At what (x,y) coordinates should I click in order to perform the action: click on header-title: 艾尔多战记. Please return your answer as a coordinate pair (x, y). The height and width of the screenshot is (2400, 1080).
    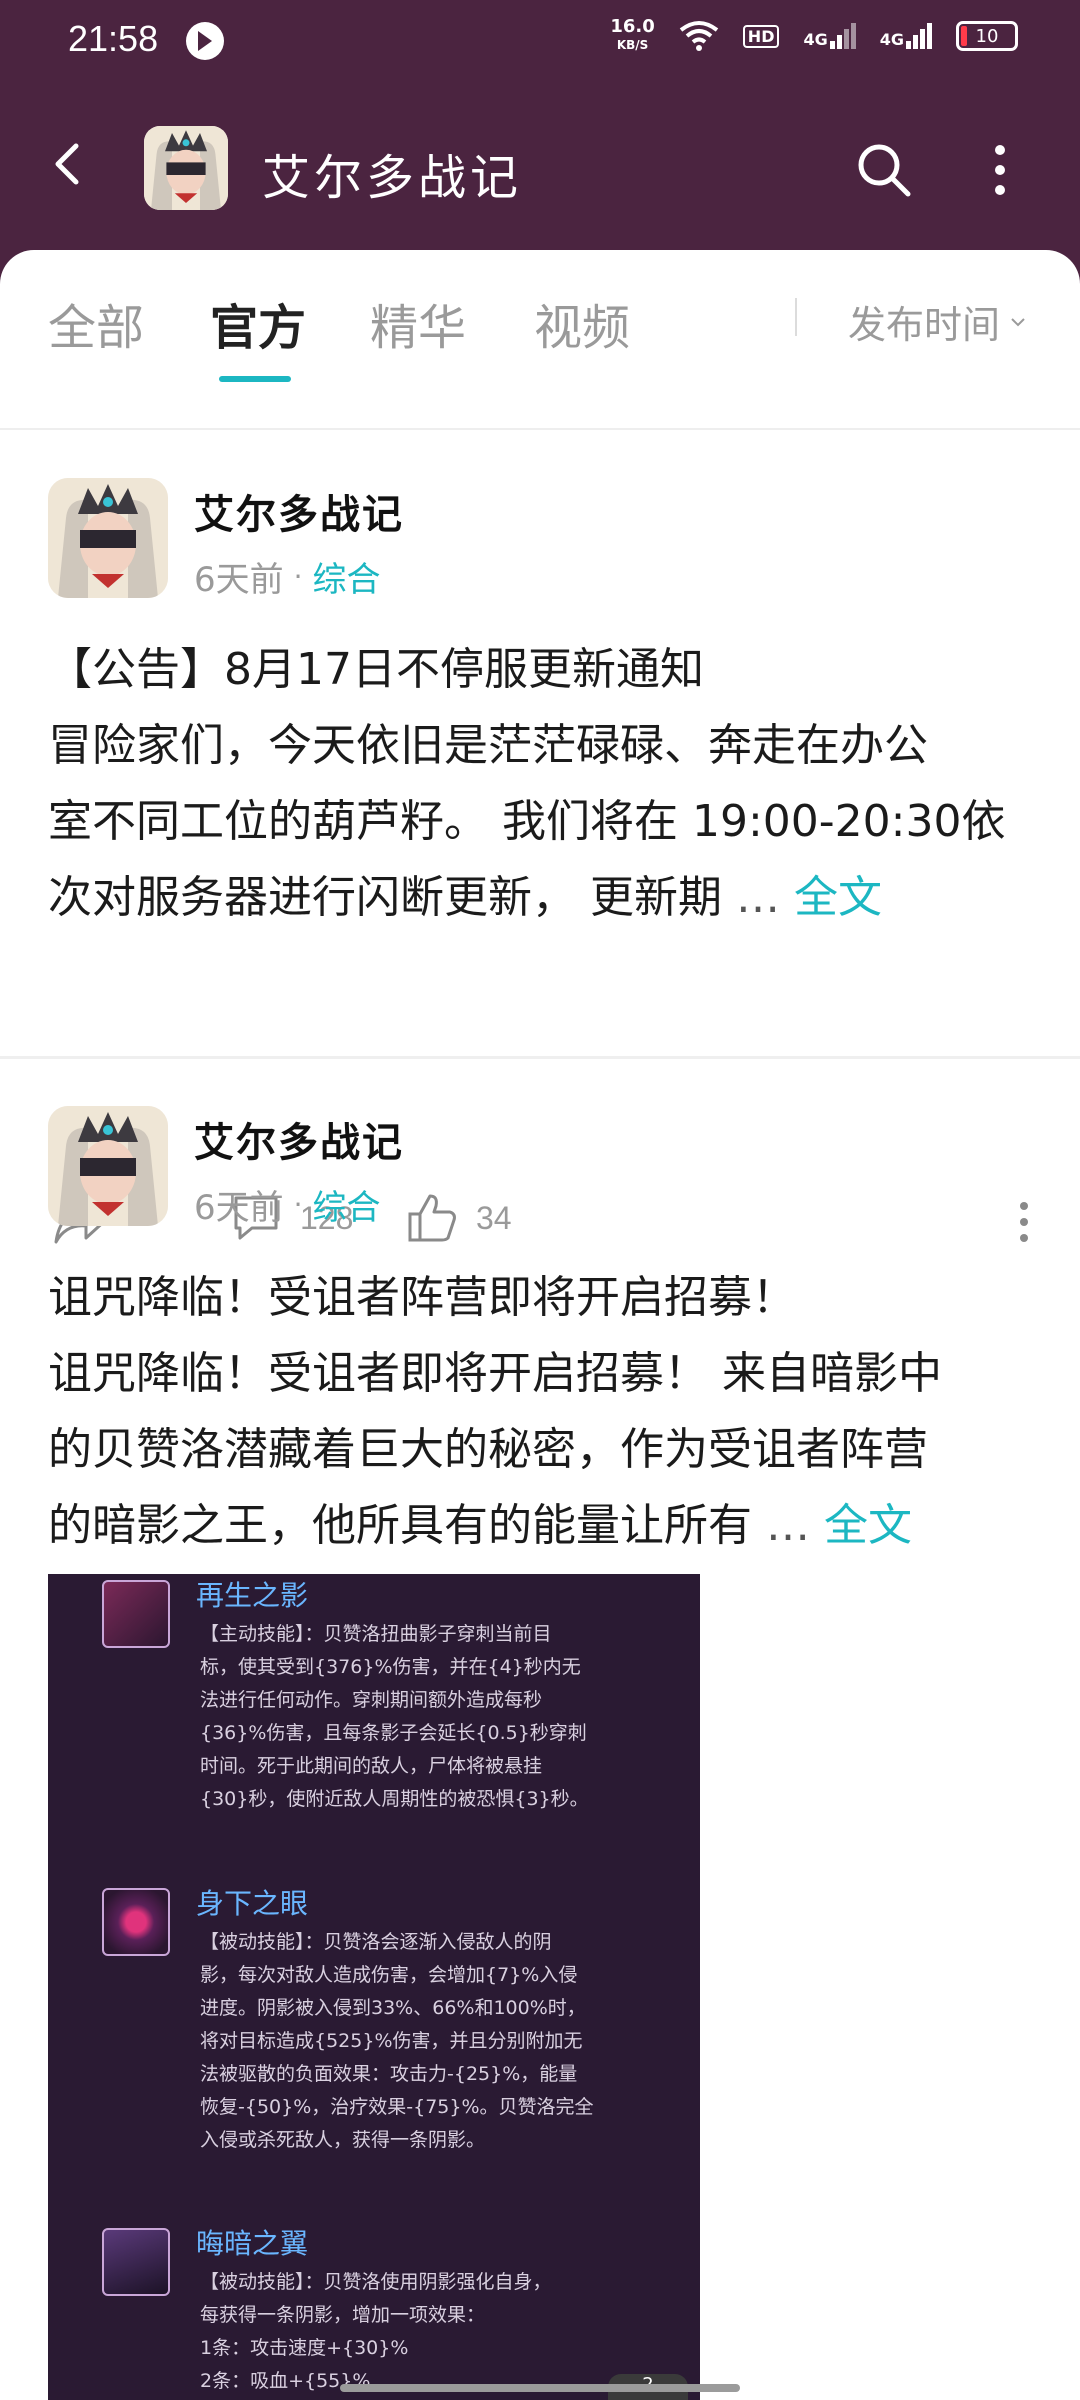
    Looking at the image, I should click on (392, 178).